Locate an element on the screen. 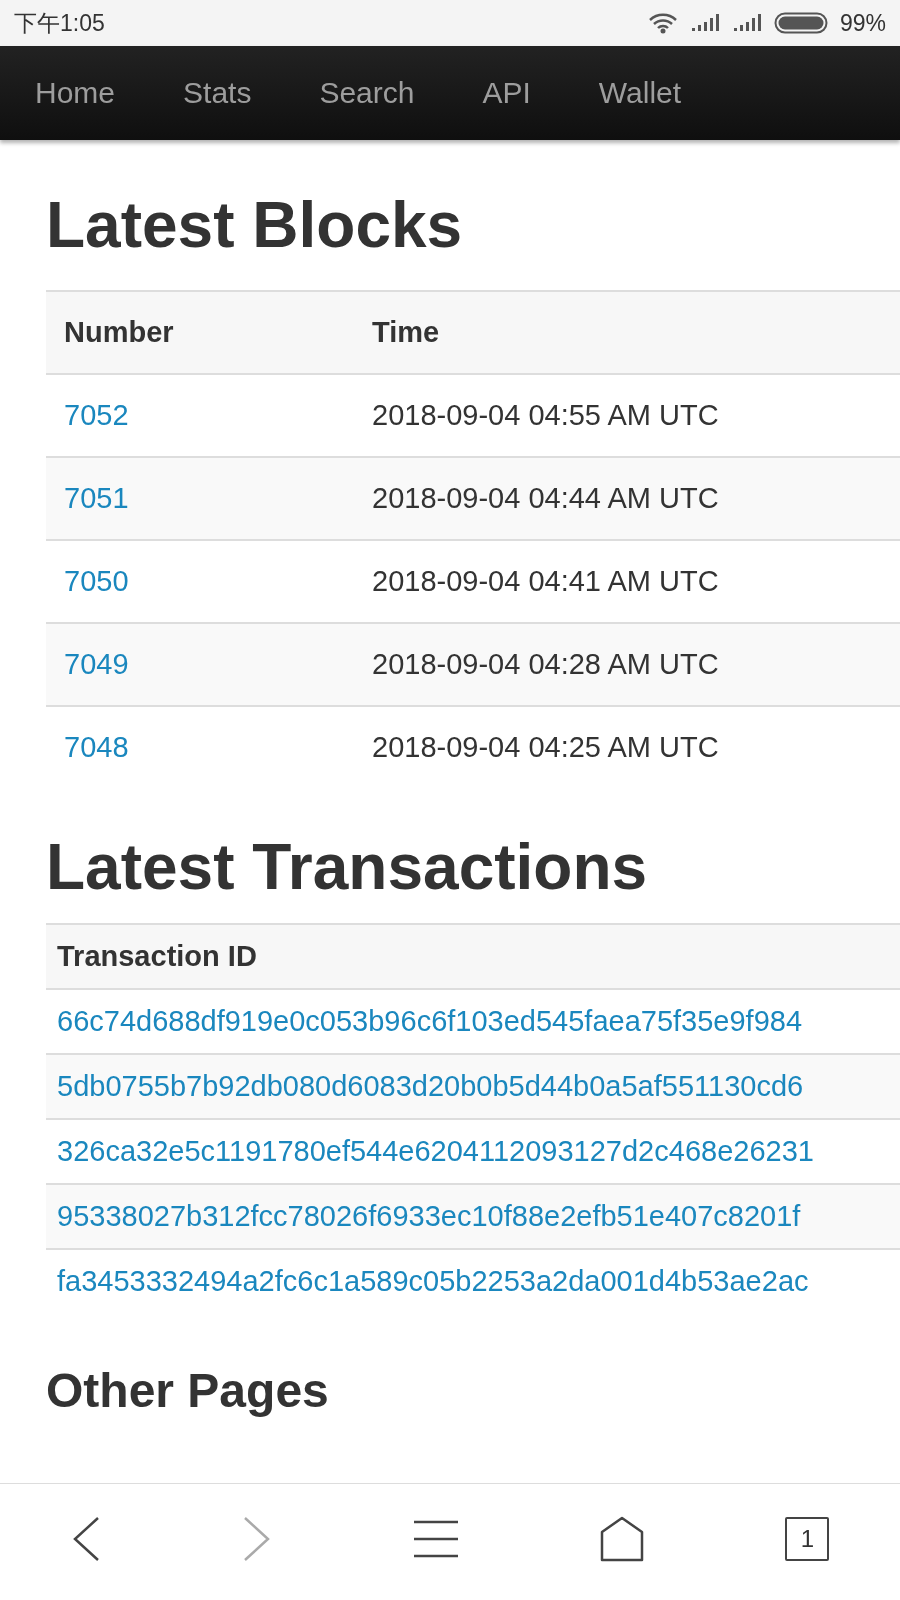  block-number-link: 7051 is located at coordinates (96, 498).